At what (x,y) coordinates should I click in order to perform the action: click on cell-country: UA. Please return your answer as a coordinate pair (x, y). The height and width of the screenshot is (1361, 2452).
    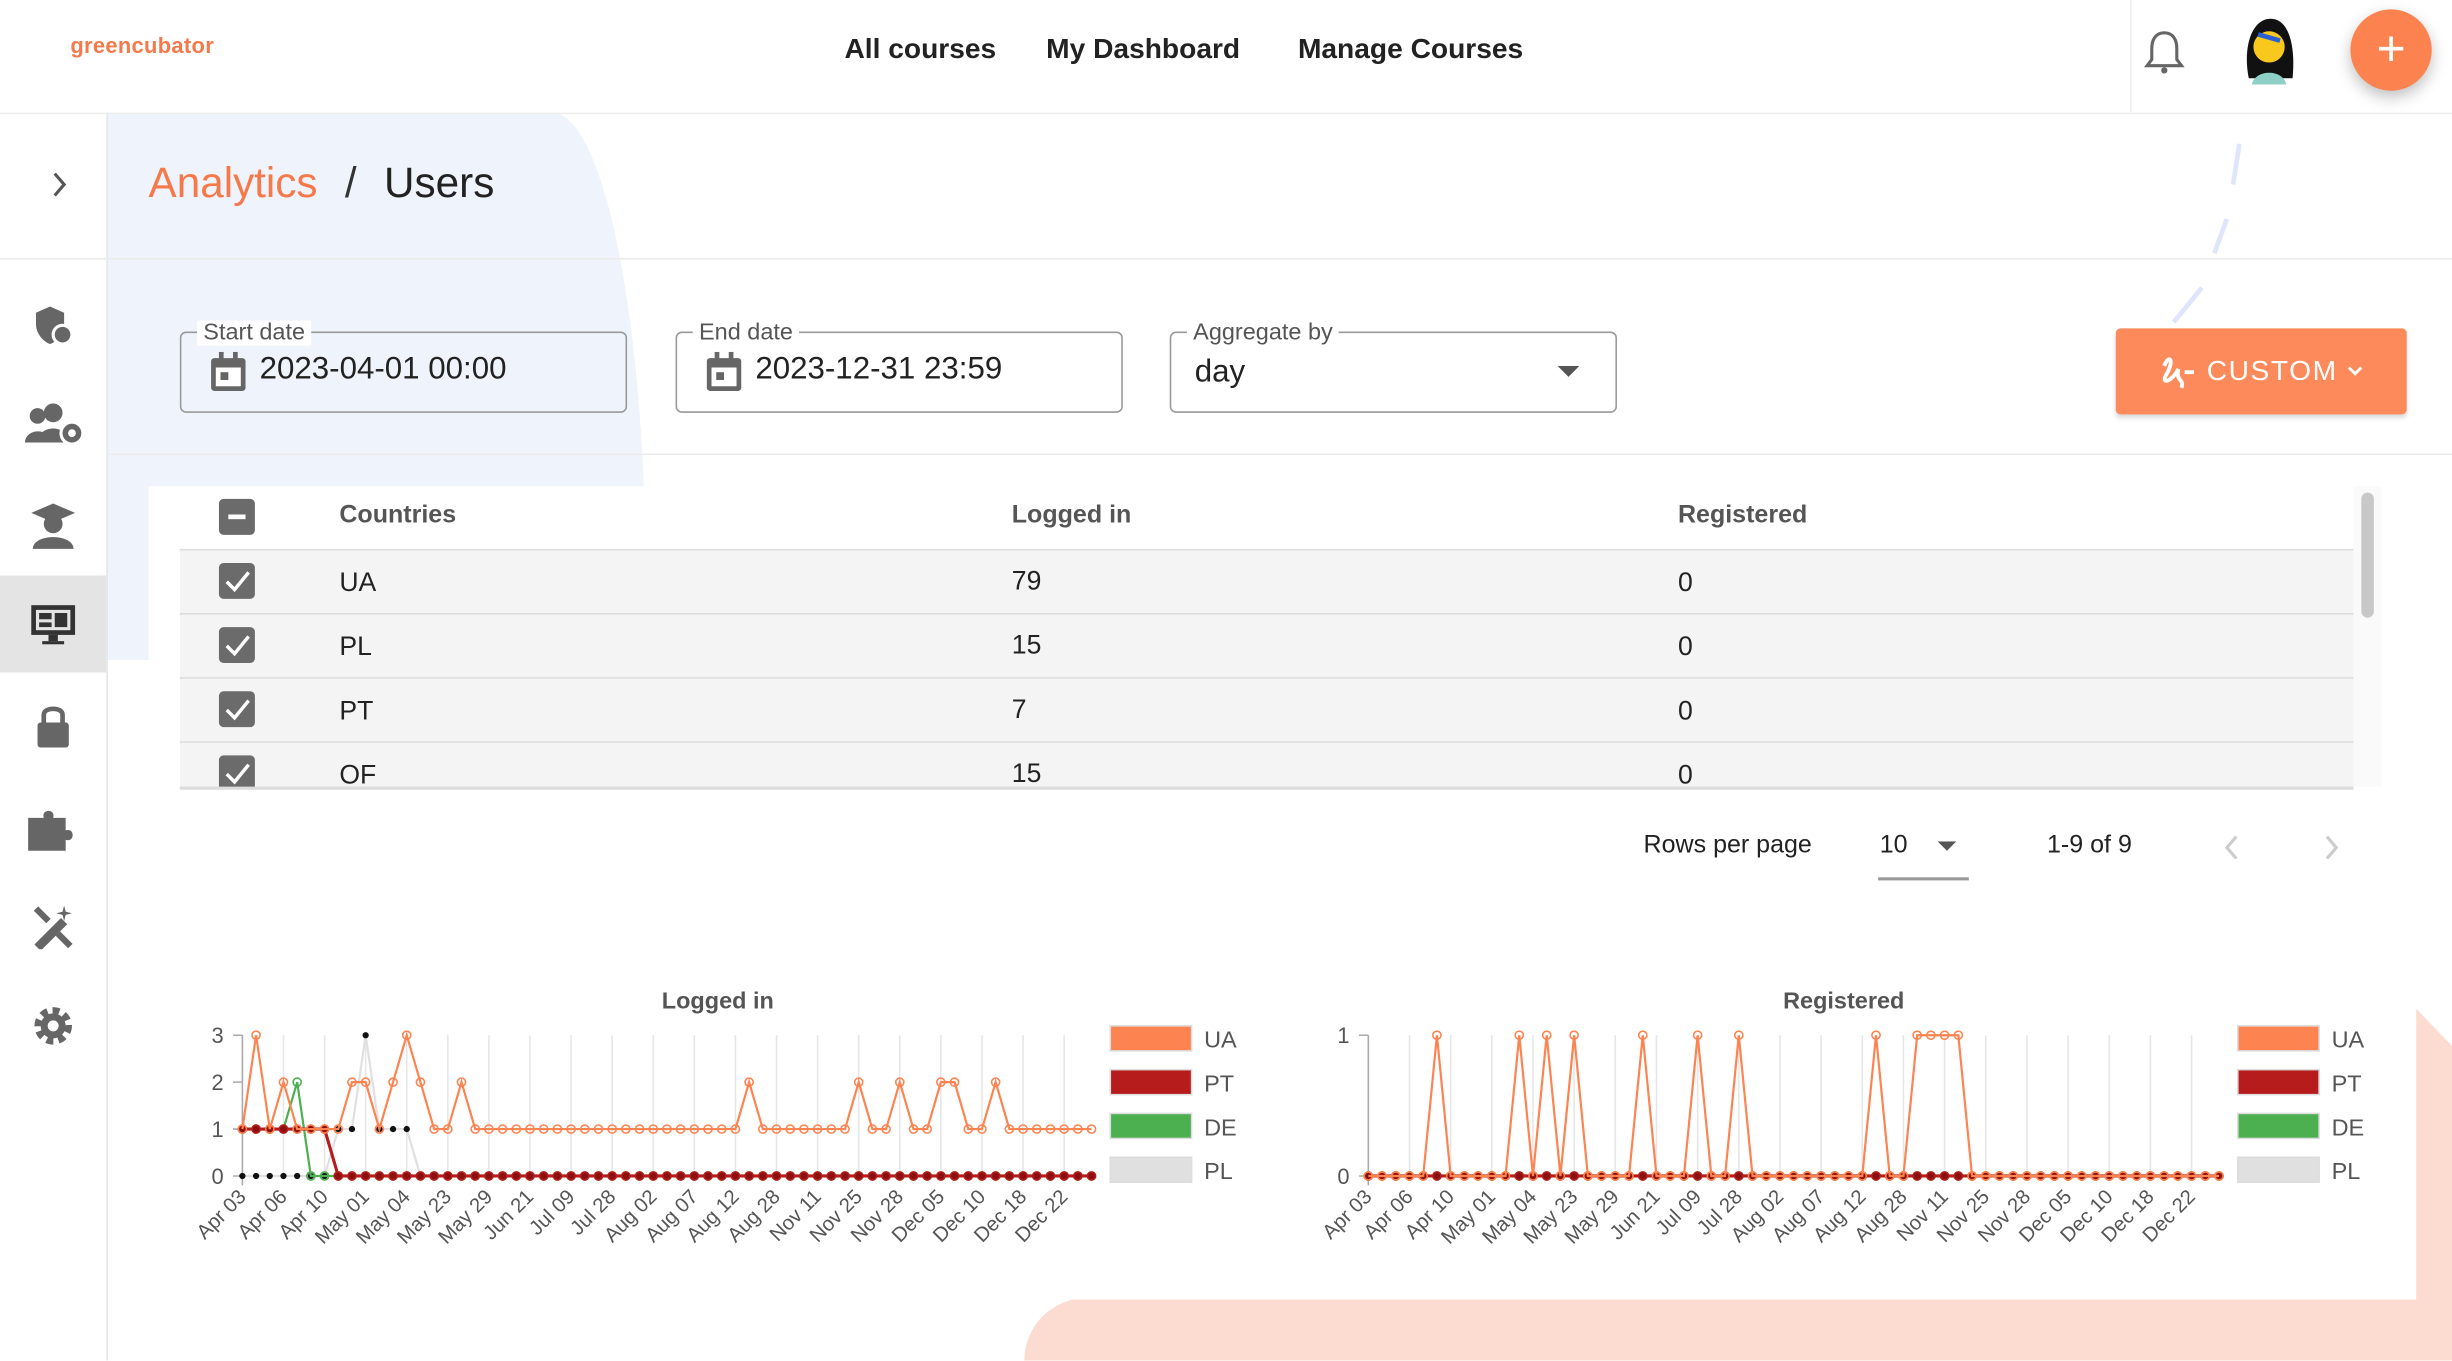
    Looking at the image, I should click on (358, 582).